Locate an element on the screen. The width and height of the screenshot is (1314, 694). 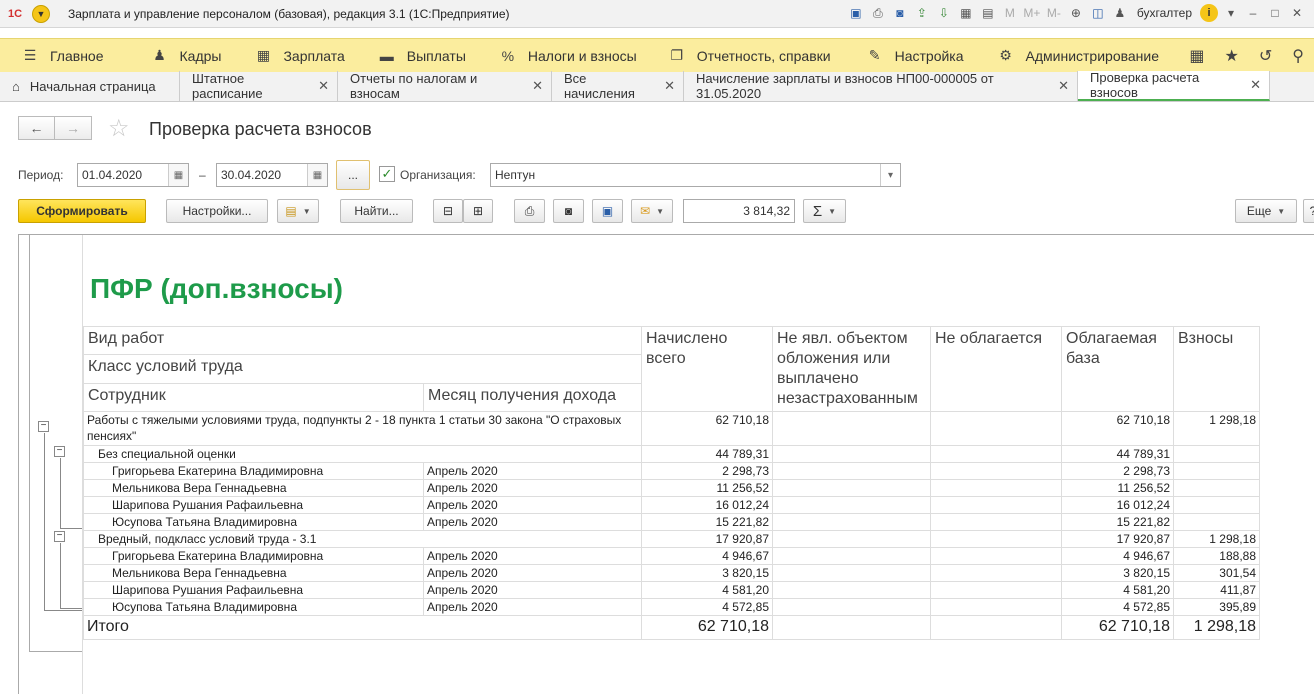
date-from-field: 01.04.2020 ▦ is located at coordinates (133, 175).